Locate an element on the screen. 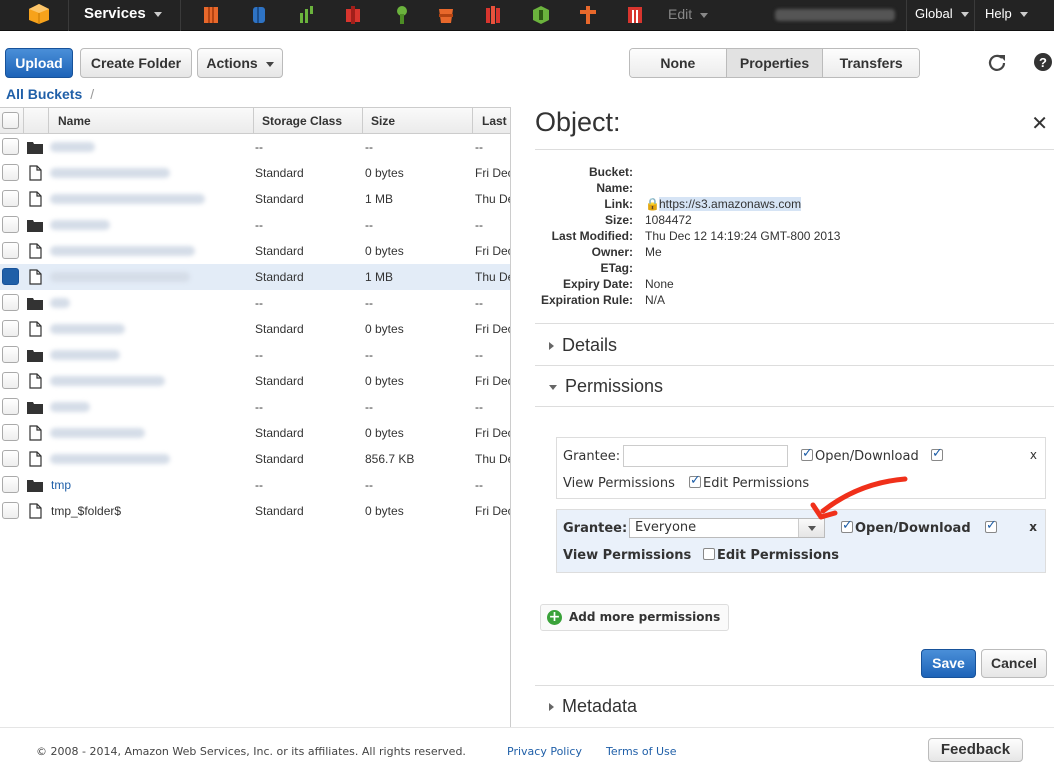  help-menu: Help is located at coordinates (1006, 13).